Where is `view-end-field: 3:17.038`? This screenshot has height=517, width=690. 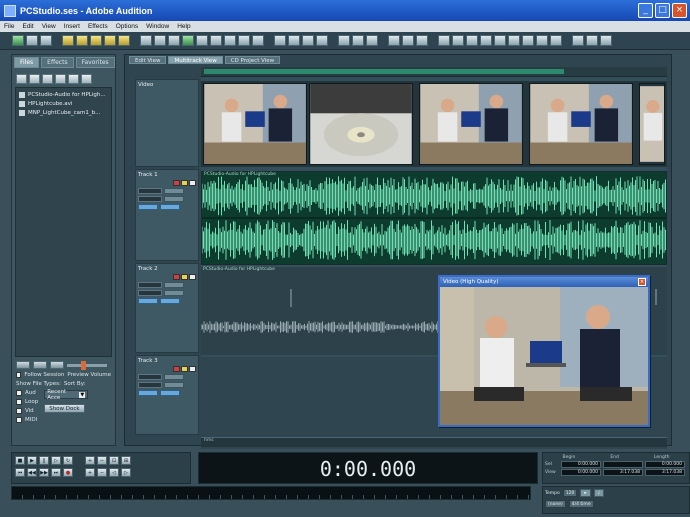 view-end-field: 3:17.038 is located at coordinates (623, 472).